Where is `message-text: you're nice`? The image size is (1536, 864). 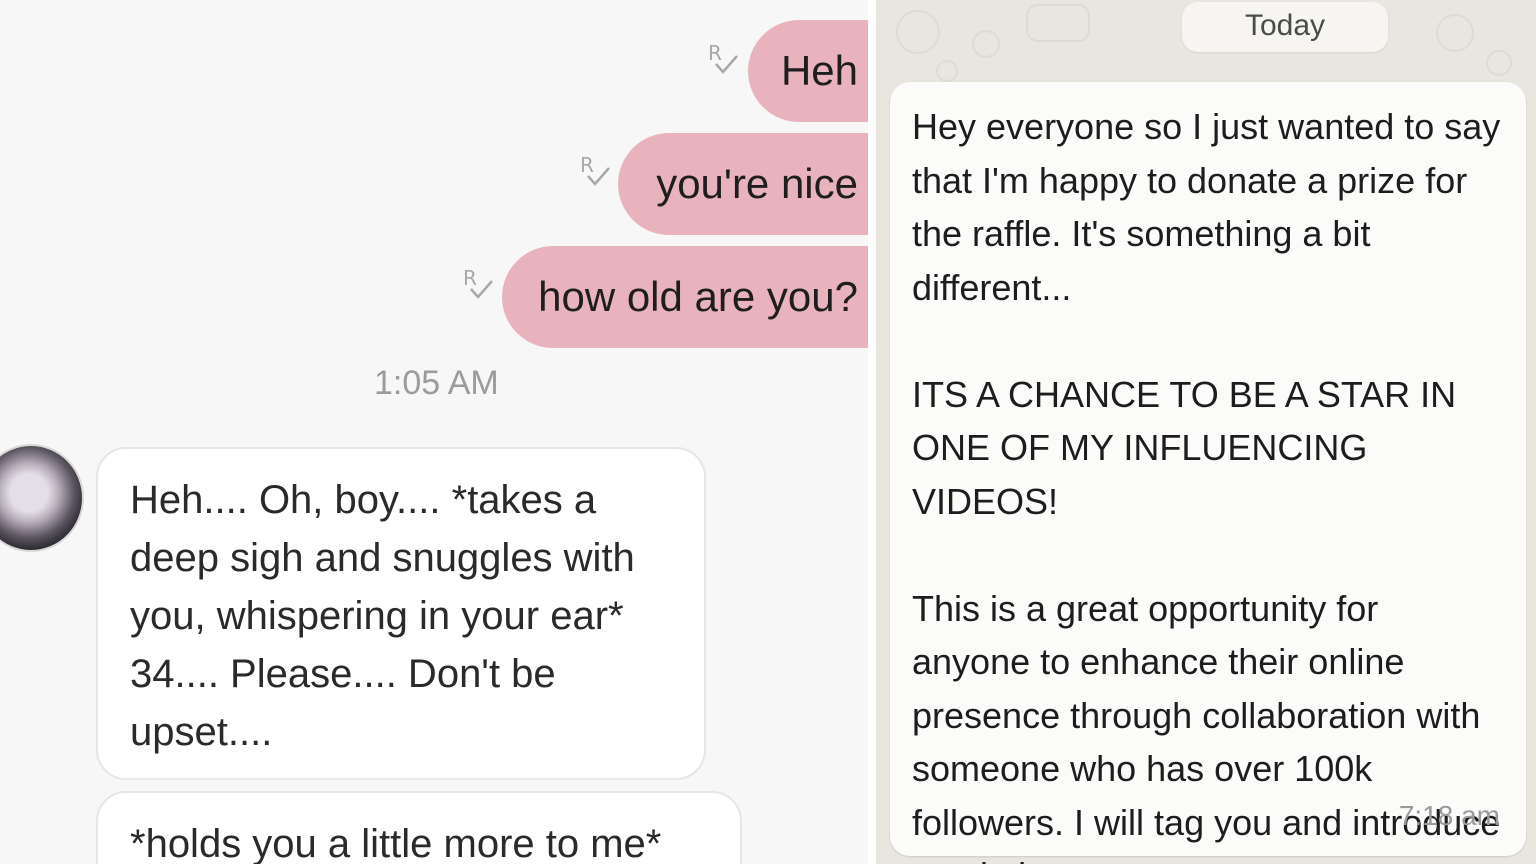
message-text: you're nice is located at coordinates (757, 183).